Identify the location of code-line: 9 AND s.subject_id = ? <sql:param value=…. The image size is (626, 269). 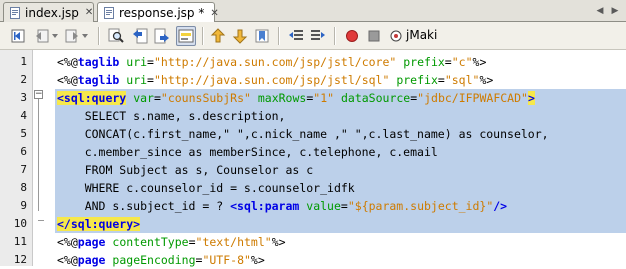
(313, 206).